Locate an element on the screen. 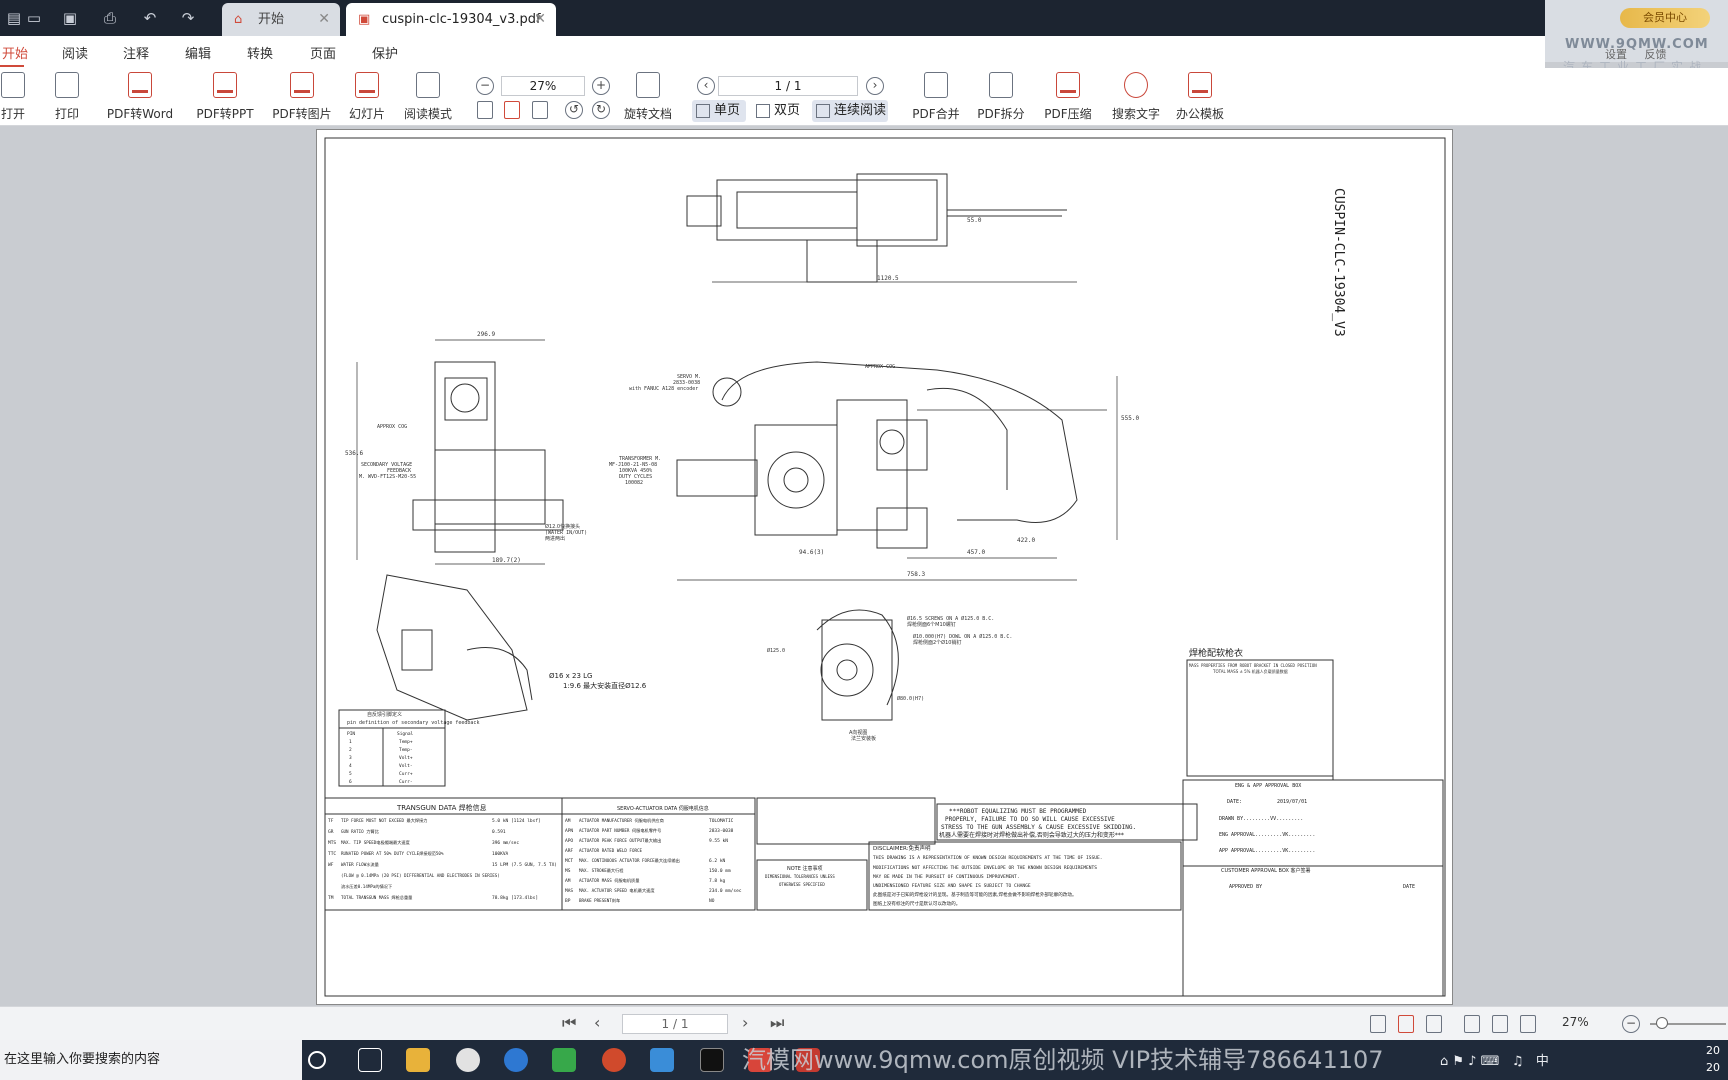 This screenshot has height=1080, width=1728. search-icon is located at coordinates (1136, 85).